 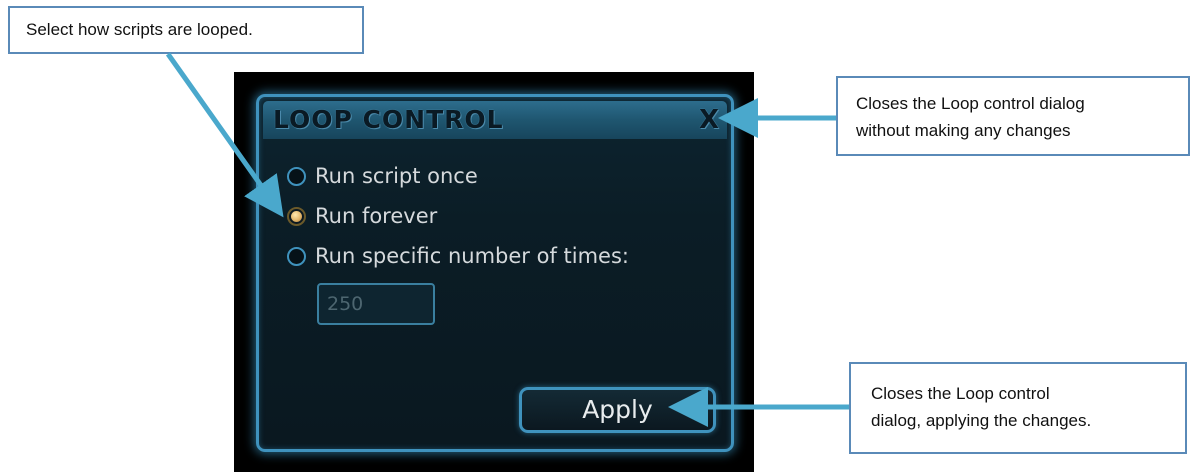 I want to click on callout-loop-text: Select how scripts are looped., so click(x=139, y=29).